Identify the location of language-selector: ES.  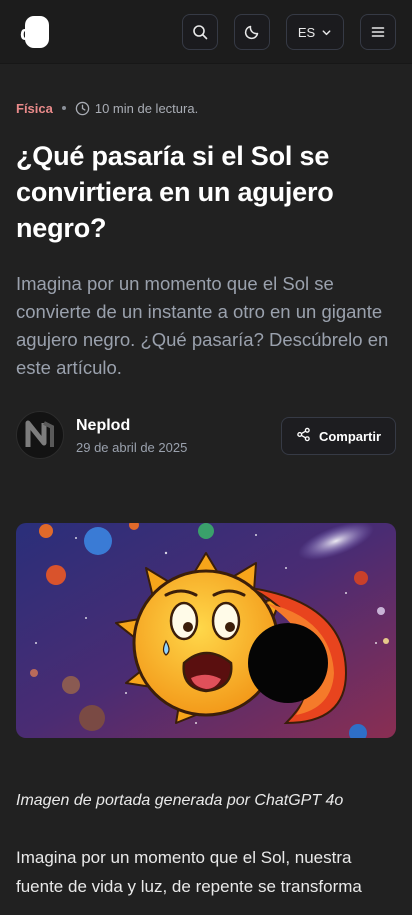
(315, 32).